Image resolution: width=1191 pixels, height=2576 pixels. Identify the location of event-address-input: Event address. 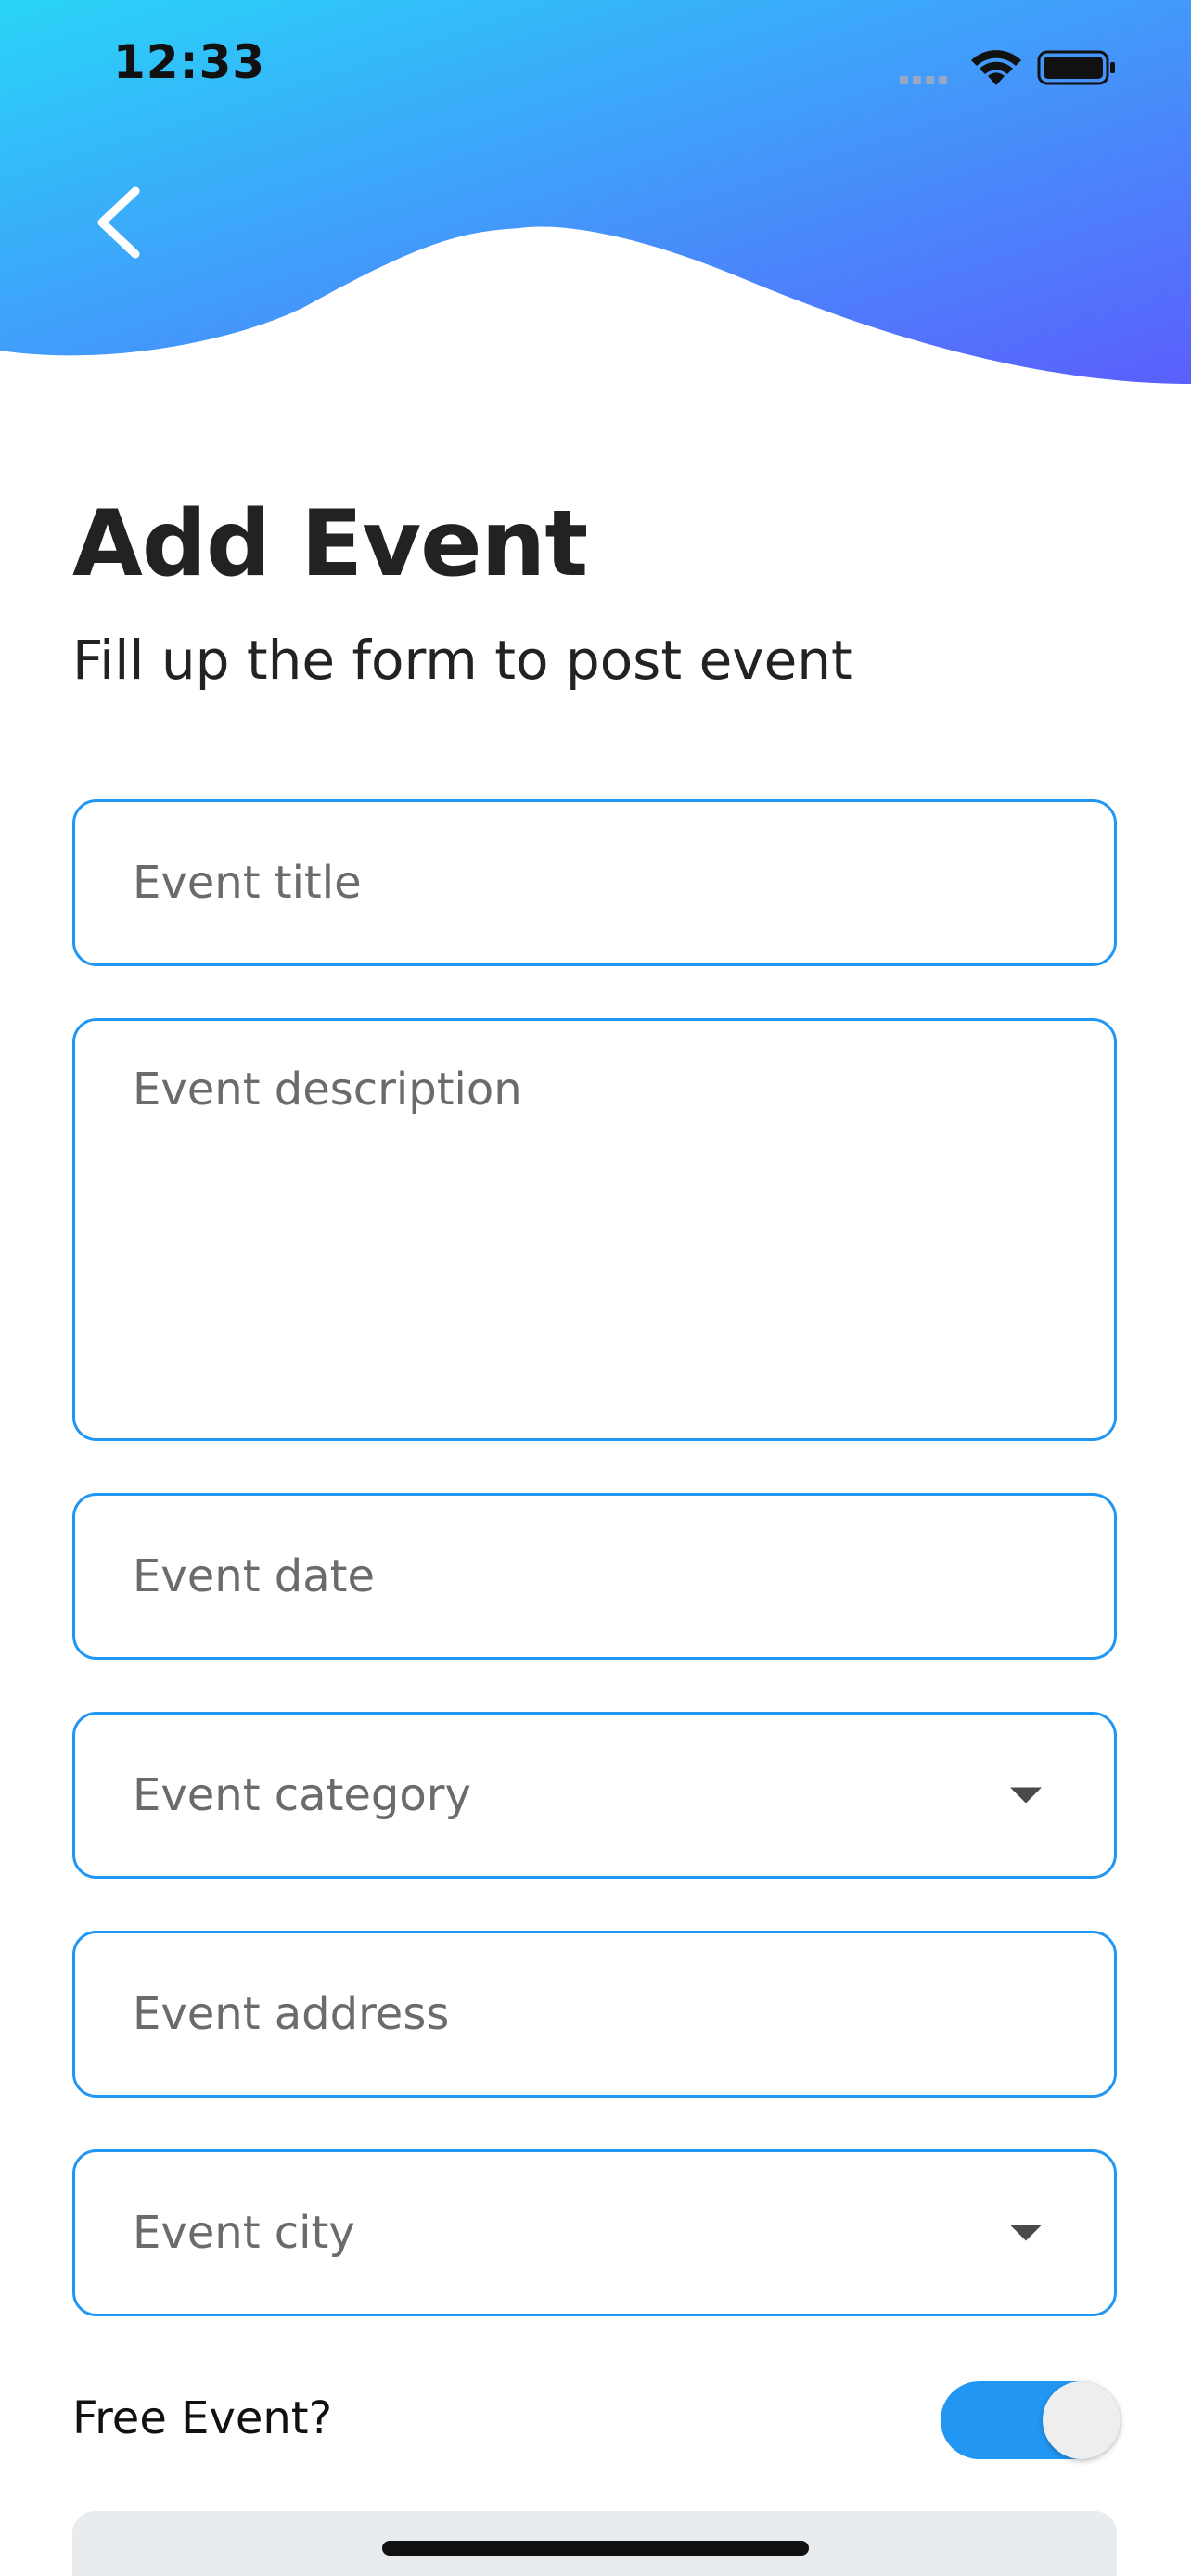
(594, 2014).